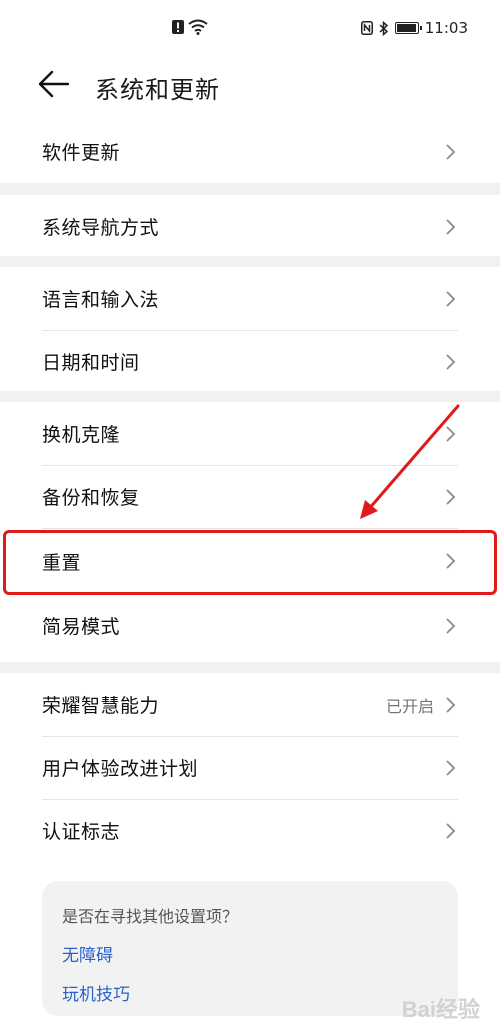 The image size is (500, 1032). What do you see at coordinates (250, 496) in the screenshot?
I see `row-backup-restore: 备份和恢复` at bounding box center [250, 496].